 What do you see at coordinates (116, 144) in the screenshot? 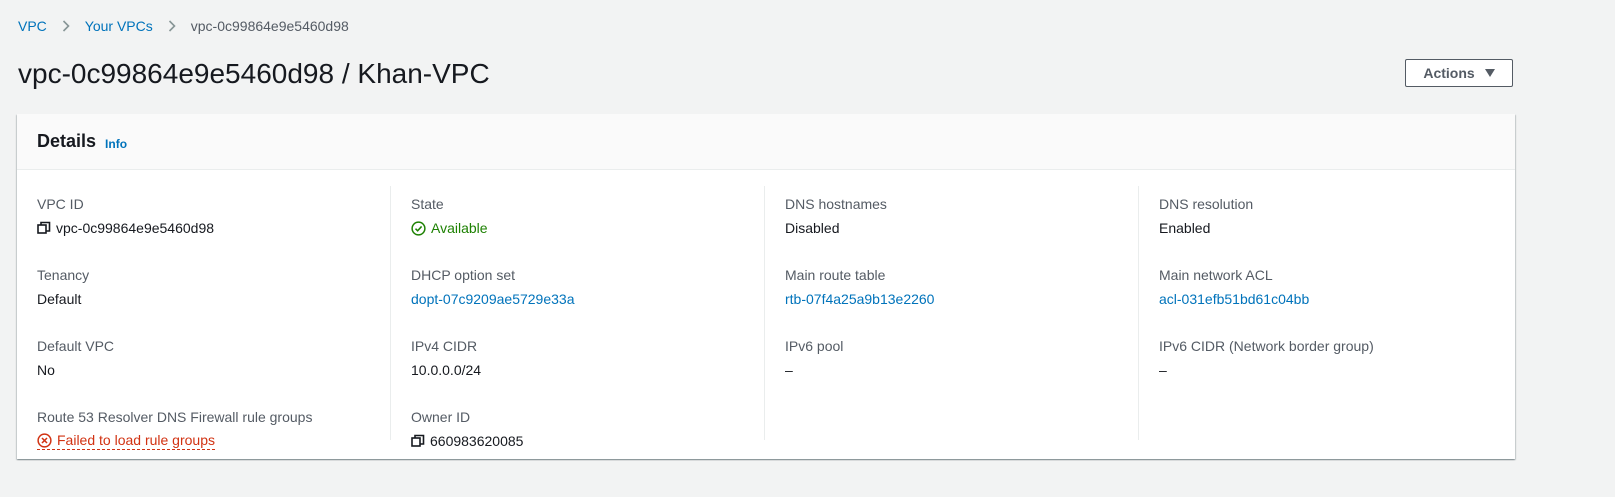
I see `info-link: Info` at bounding box center [116, 144].